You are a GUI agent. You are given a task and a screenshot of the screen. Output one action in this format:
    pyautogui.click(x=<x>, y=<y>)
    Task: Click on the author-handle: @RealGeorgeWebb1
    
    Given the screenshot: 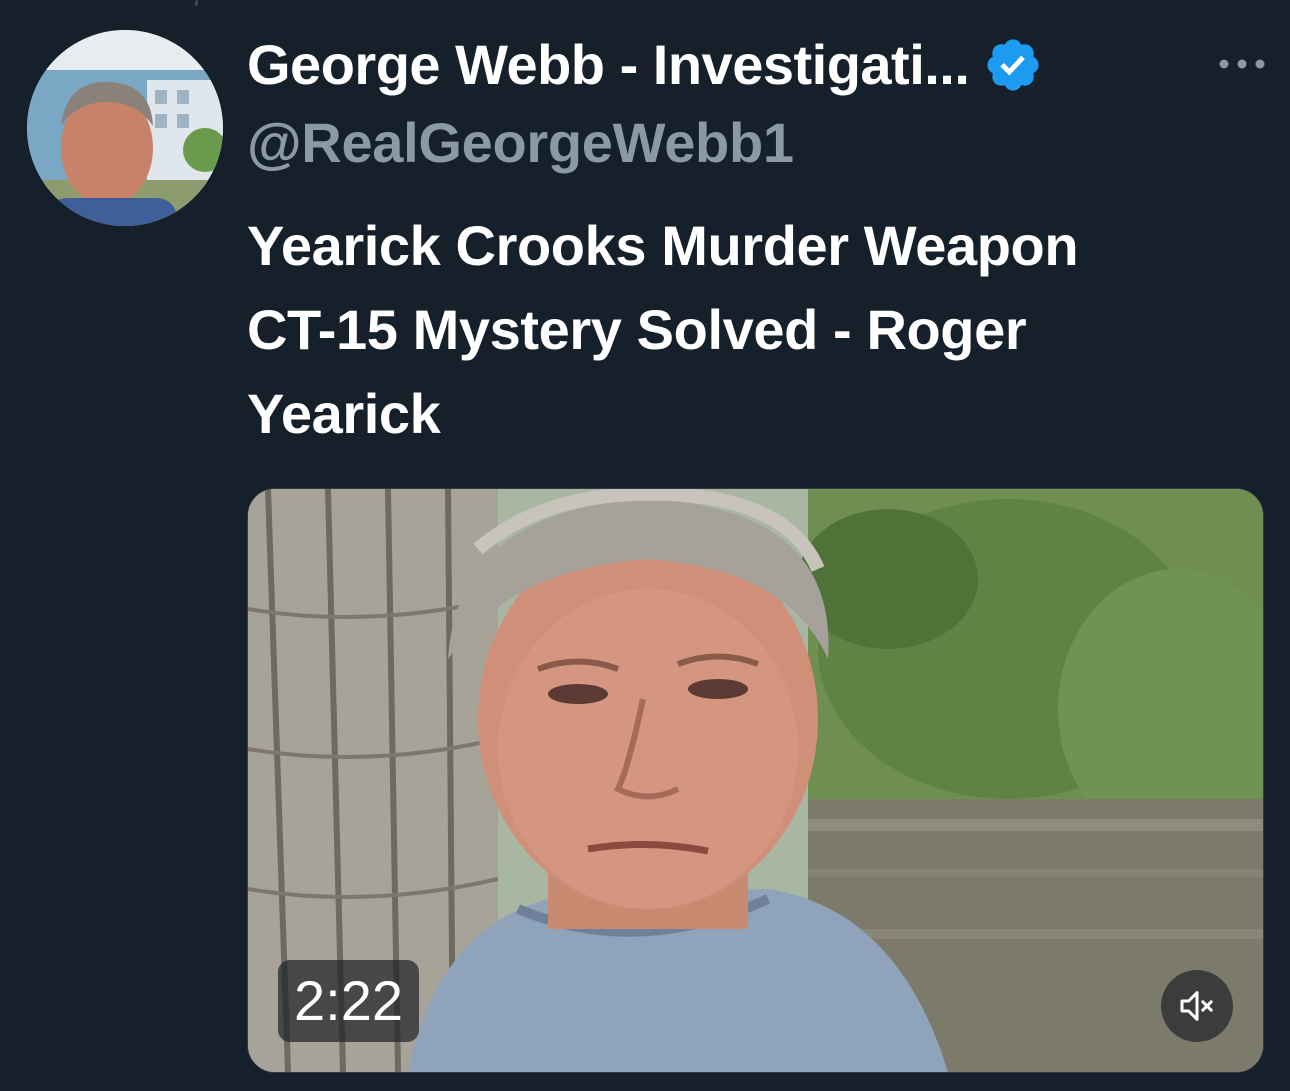 What is the action you would take?
    pyautogui.click(x=520, y=143)
    